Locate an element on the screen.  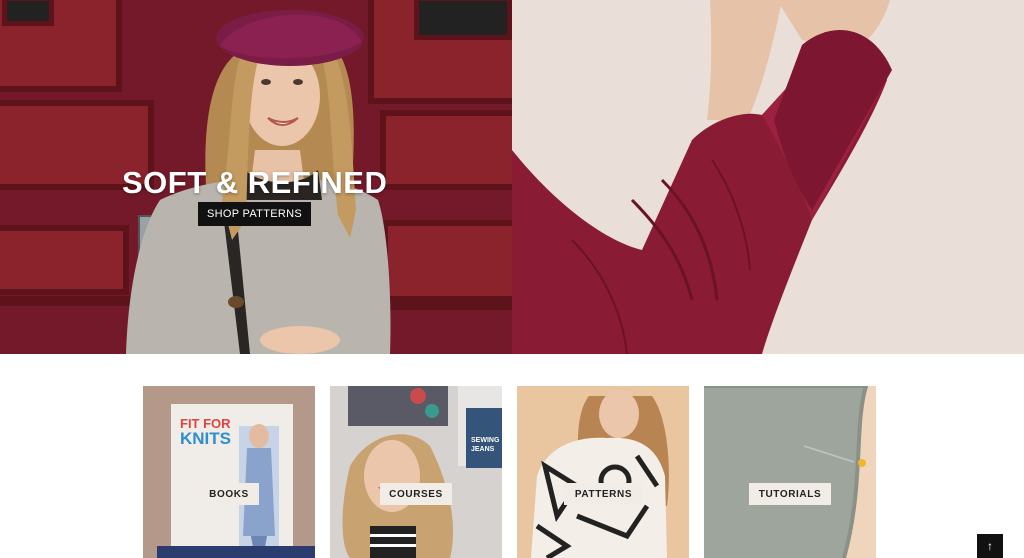
book-title-line2: KNITS is located at coordinates (205, 438).